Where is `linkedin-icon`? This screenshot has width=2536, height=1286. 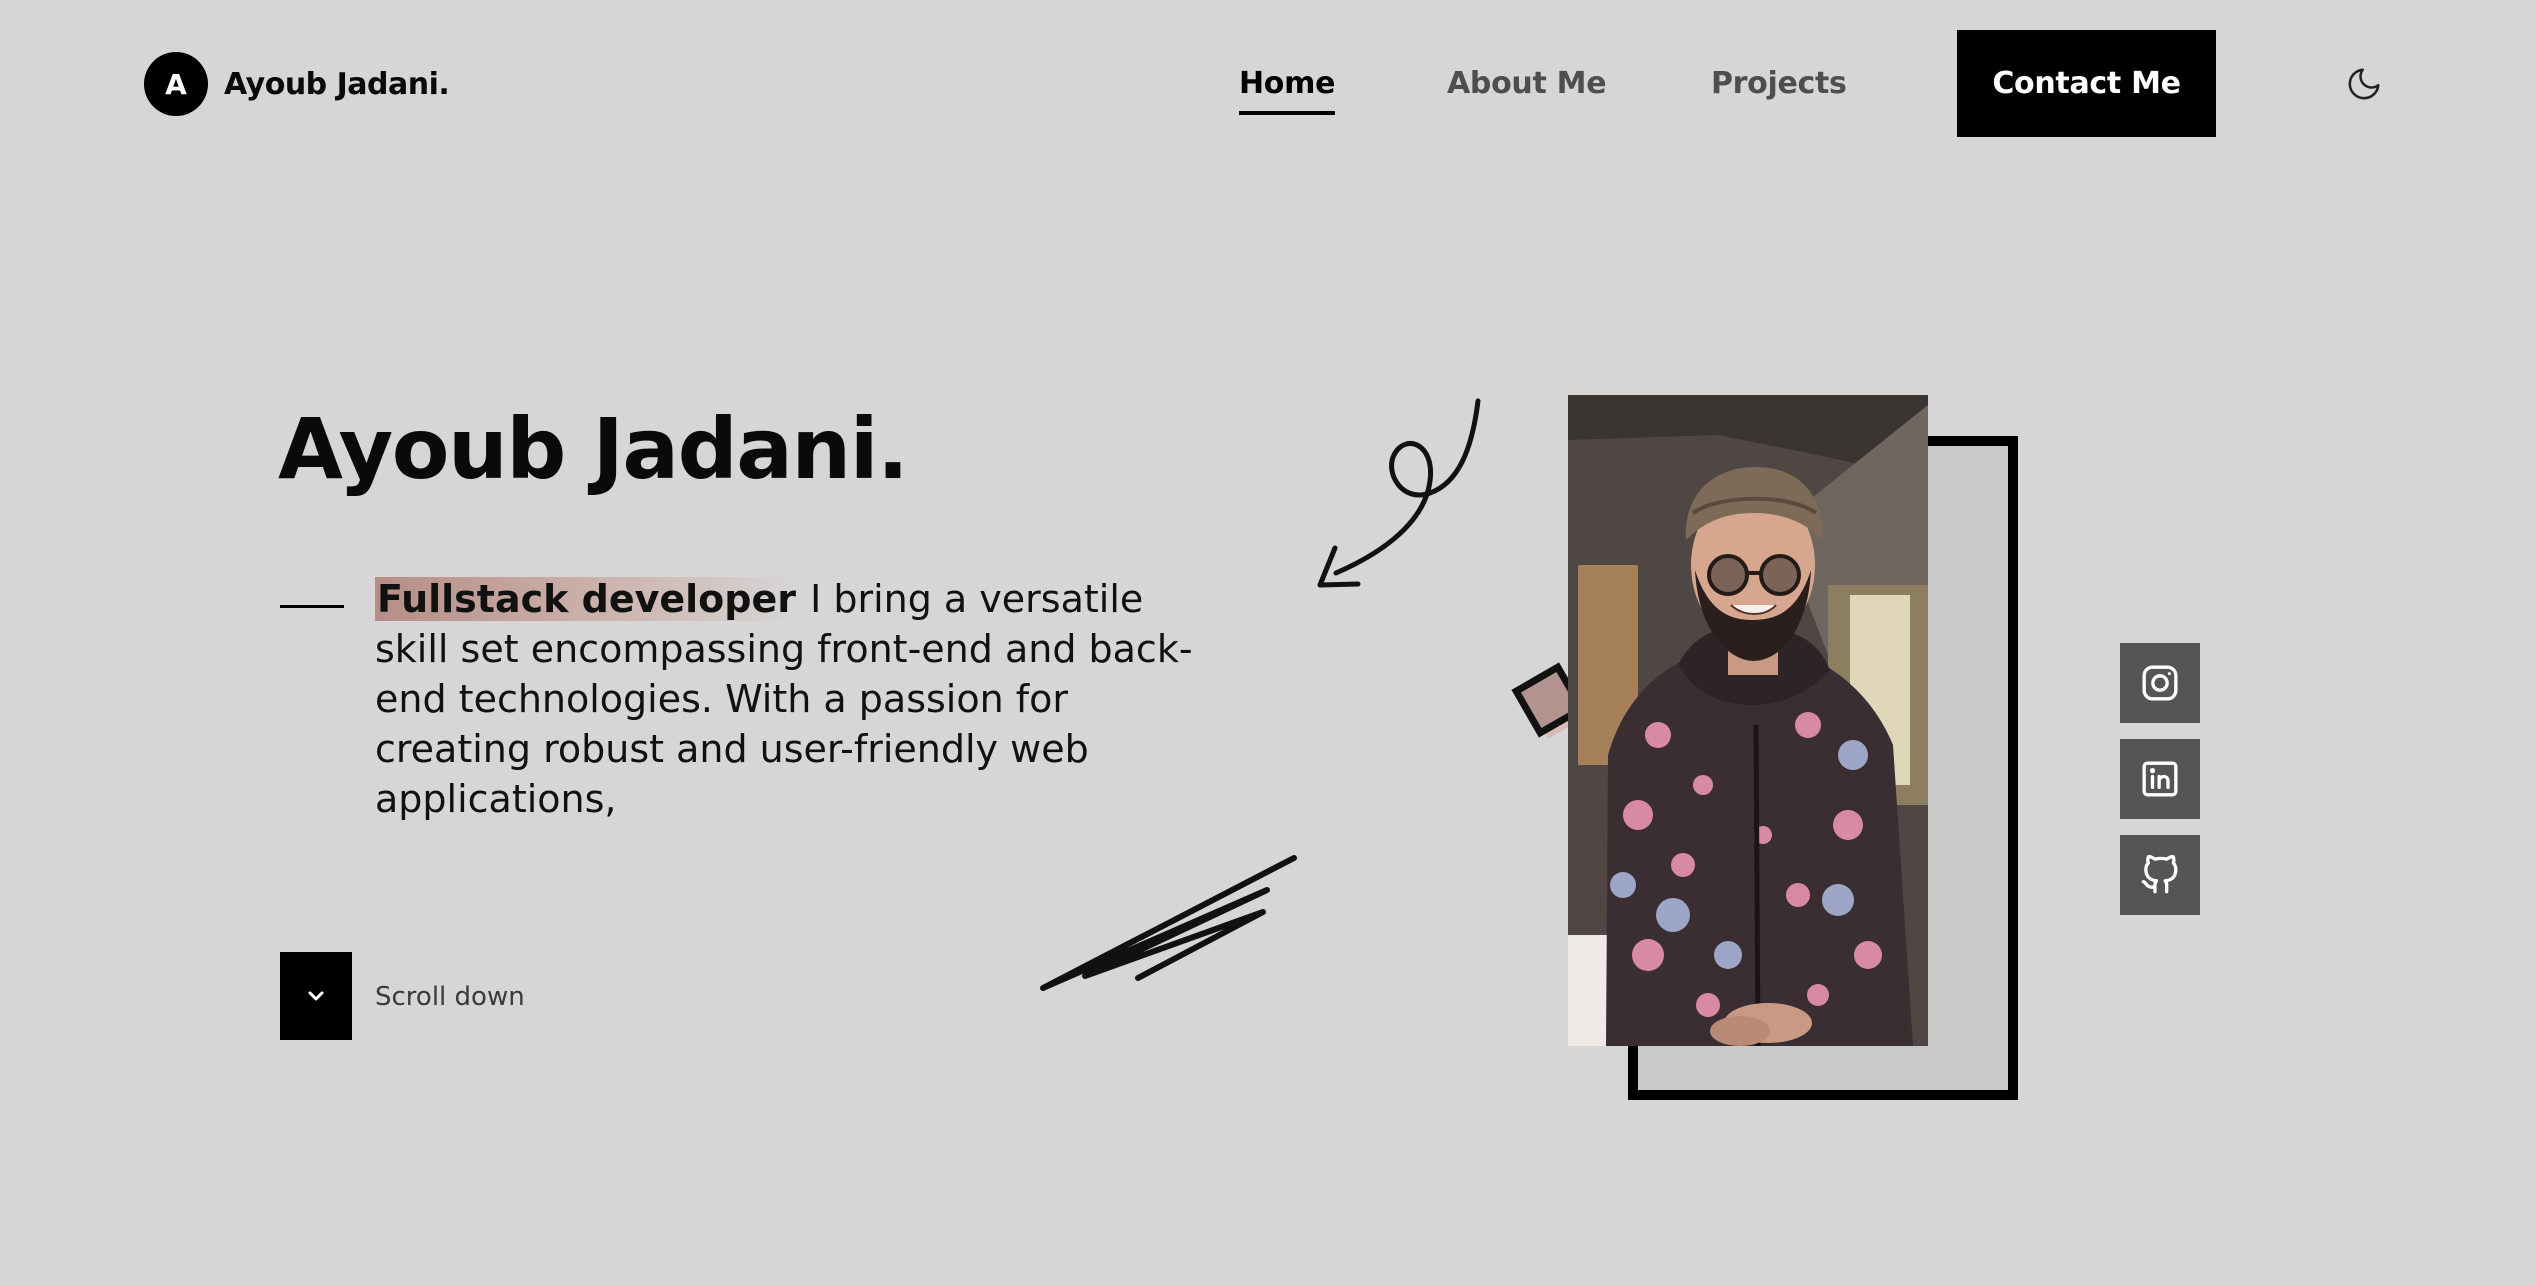 linkedin-icon is located at coordinates (2160, 779).